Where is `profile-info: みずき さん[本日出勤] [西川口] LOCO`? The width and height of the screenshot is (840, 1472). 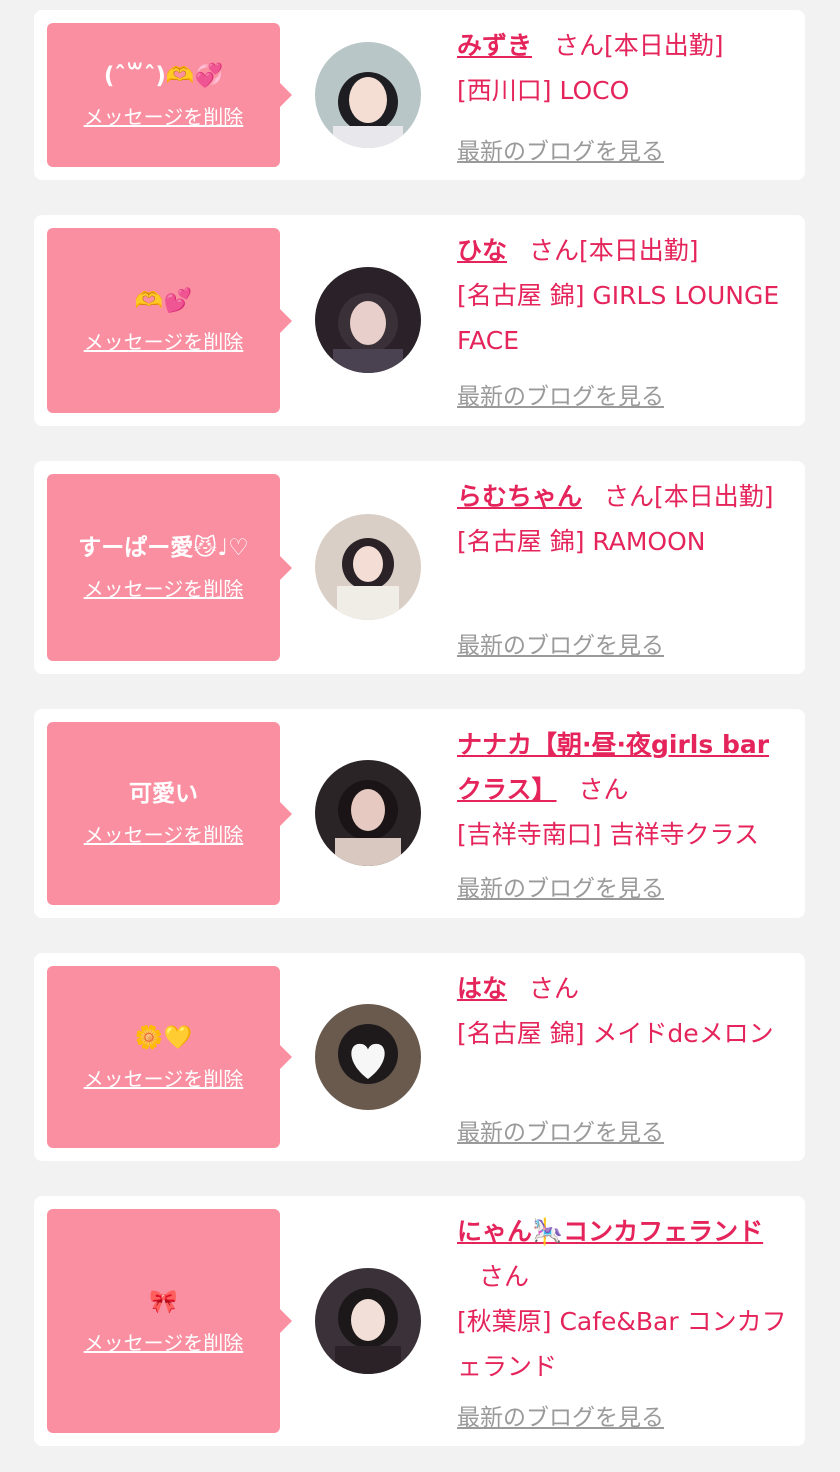 profile-info: みずき さん[本日出勤] [西川口] LOCO is located at coordinates (624, 68).